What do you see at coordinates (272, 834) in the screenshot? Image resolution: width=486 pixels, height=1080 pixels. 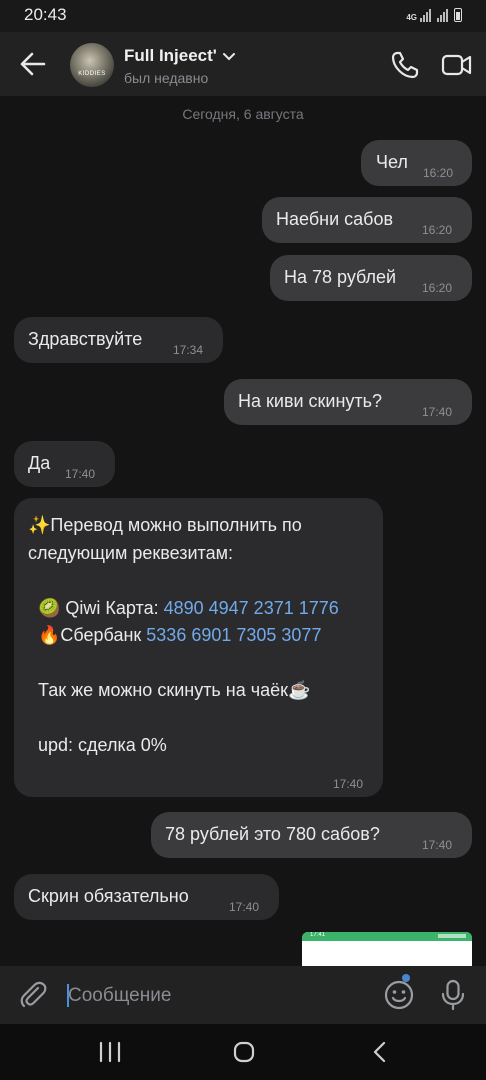 I see `message-text: 78 рублей это 780 сабов?` at bounding box center [272, 834].